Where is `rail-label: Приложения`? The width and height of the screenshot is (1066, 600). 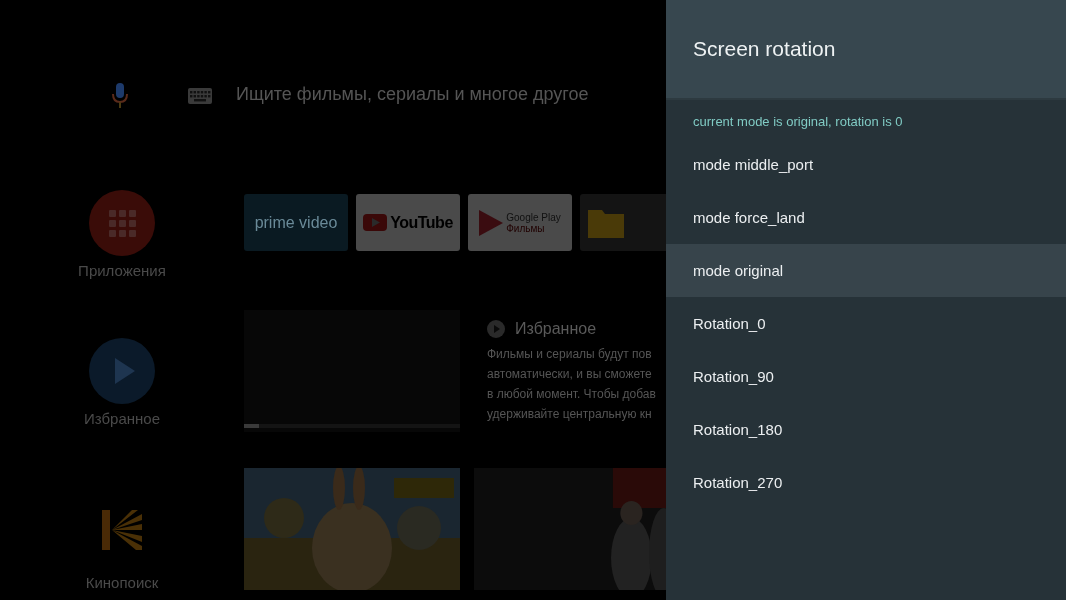
rail-label: Приложения is located at coordinates (122, 270).